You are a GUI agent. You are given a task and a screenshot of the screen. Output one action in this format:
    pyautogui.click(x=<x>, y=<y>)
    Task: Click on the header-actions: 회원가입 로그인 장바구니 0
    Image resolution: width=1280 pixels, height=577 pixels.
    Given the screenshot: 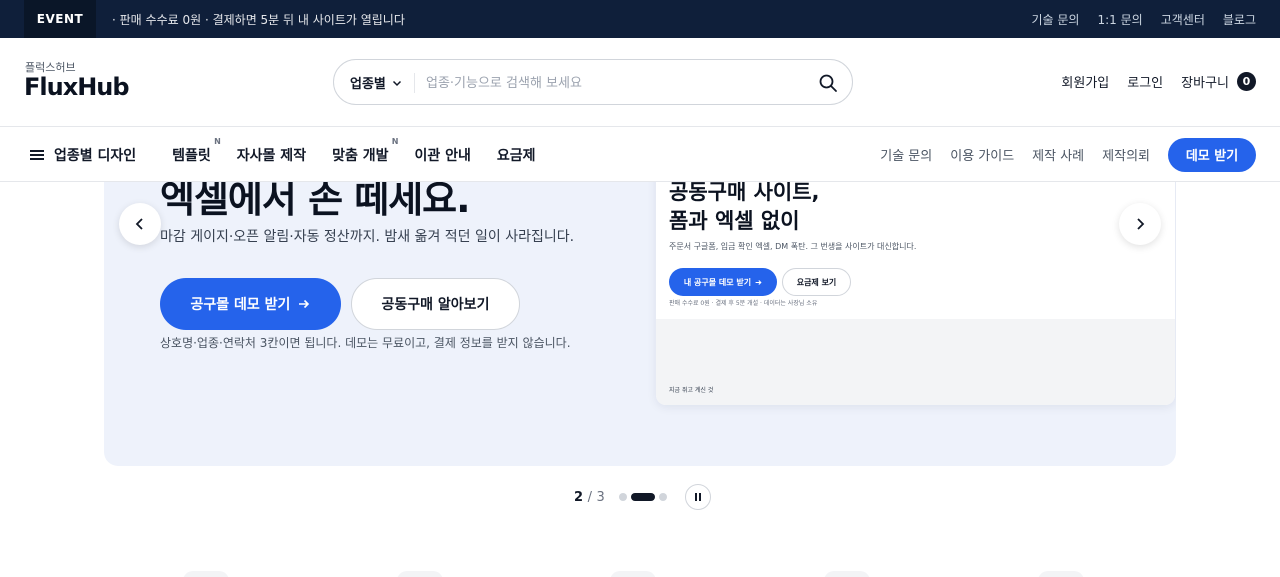 What is the action you would take?
    pyautogui.click(x=1158, y=81)
    